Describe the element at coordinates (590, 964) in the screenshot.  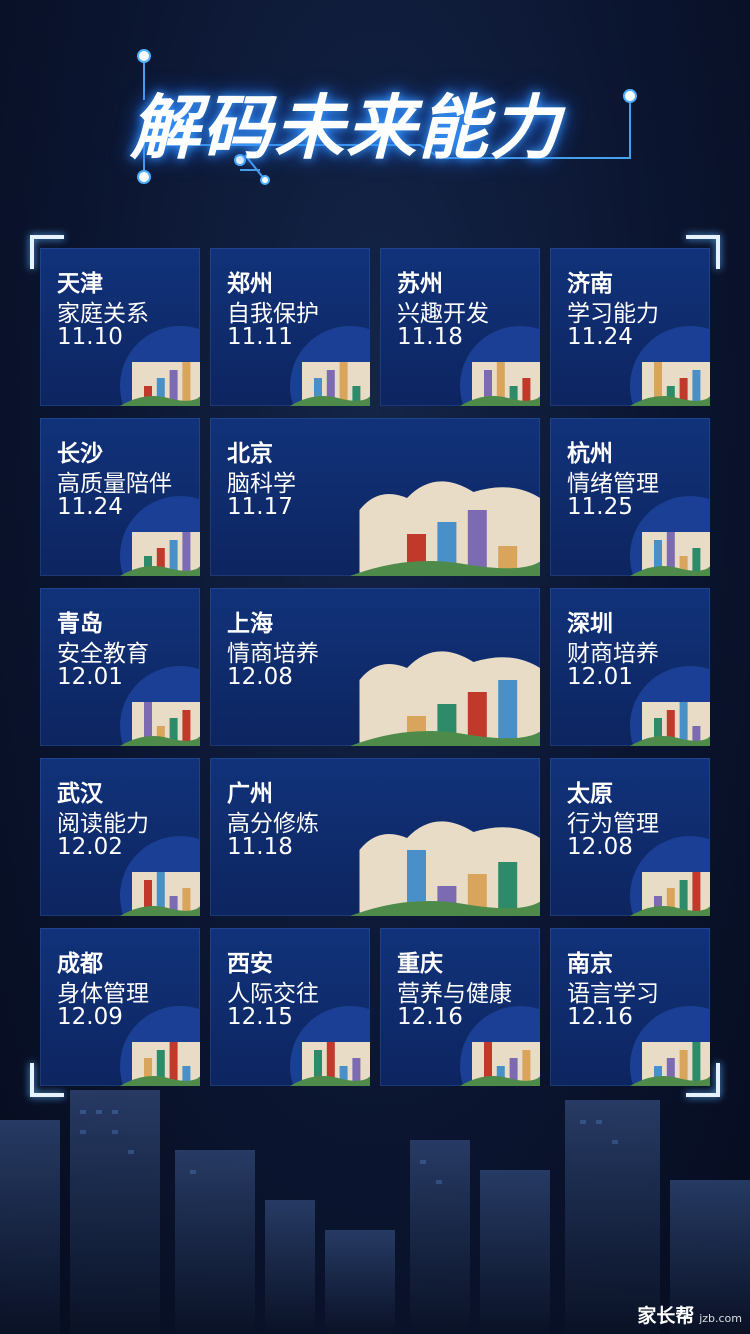
I see `card-city: 南京` at that location.